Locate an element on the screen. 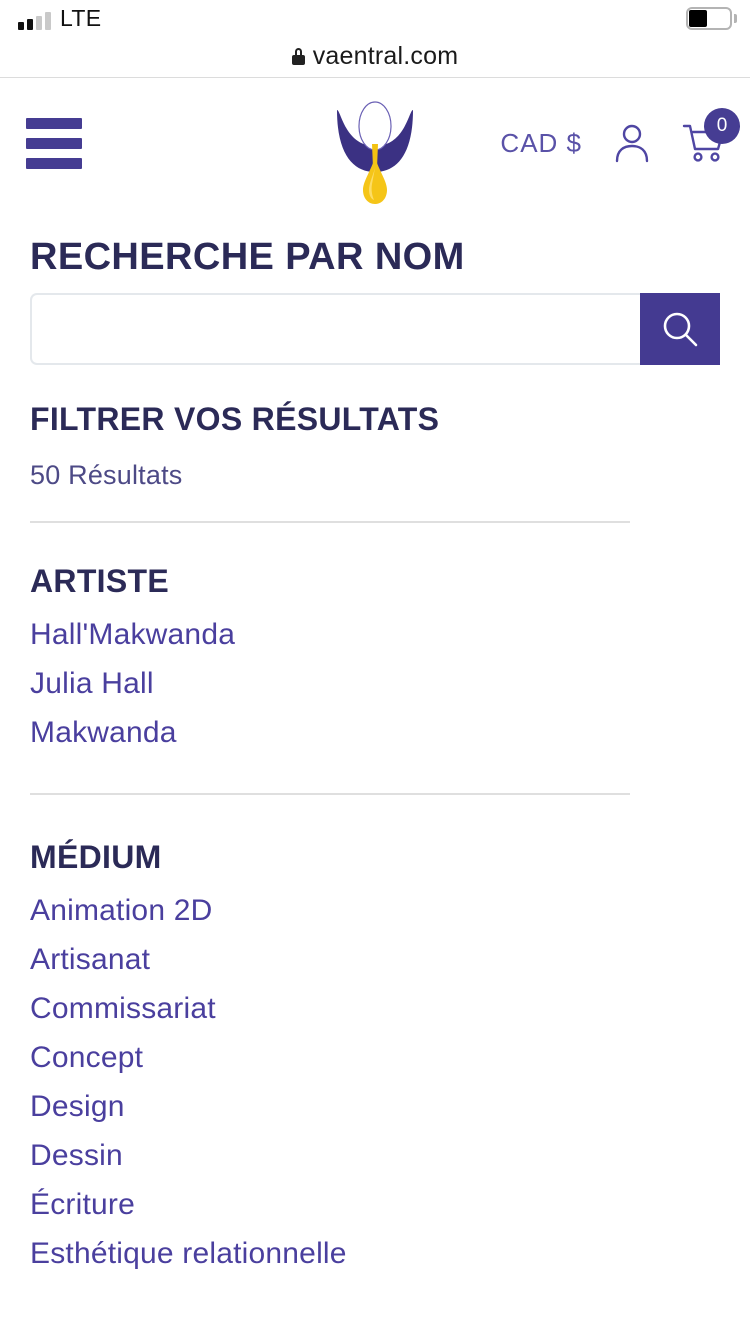 This screenshot has width=750, height=1334. facet-option-link: Makwanda is located at coordinates (375, 732).